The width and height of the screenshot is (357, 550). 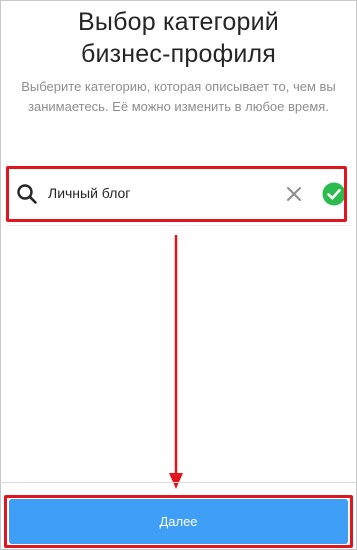 What do you see at coordinates (178, 521) in the screenshot?
I see `next-button: Далее` at bounding box center [178, 521].